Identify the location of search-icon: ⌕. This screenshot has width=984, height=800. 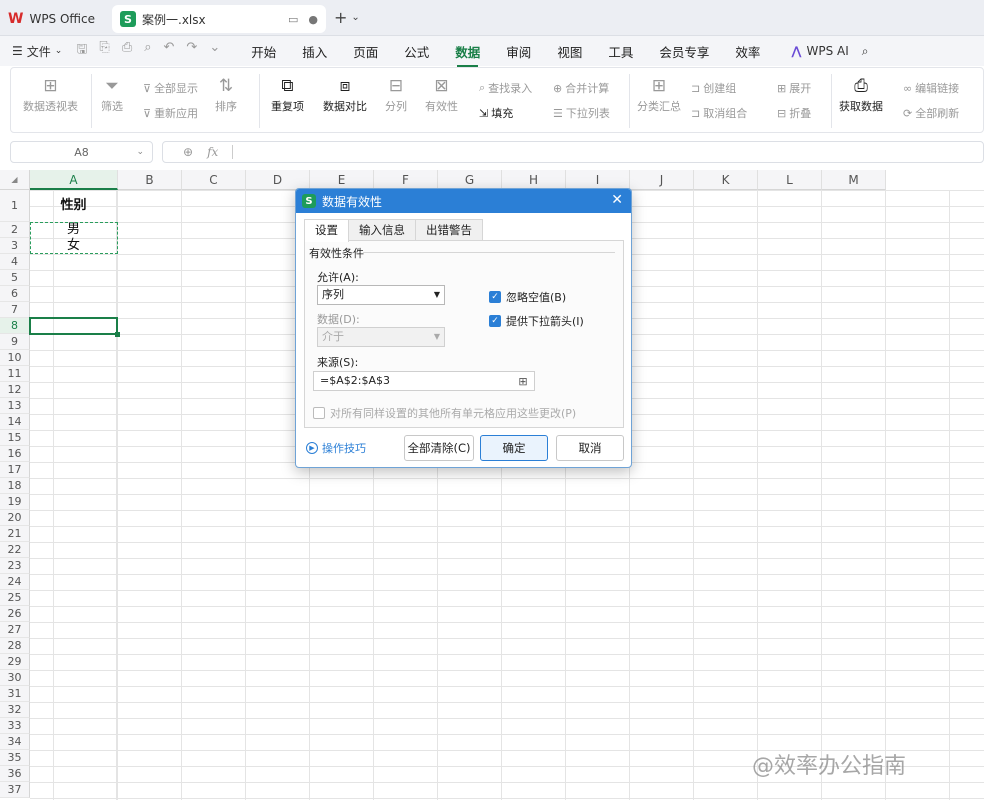
(865, 51).